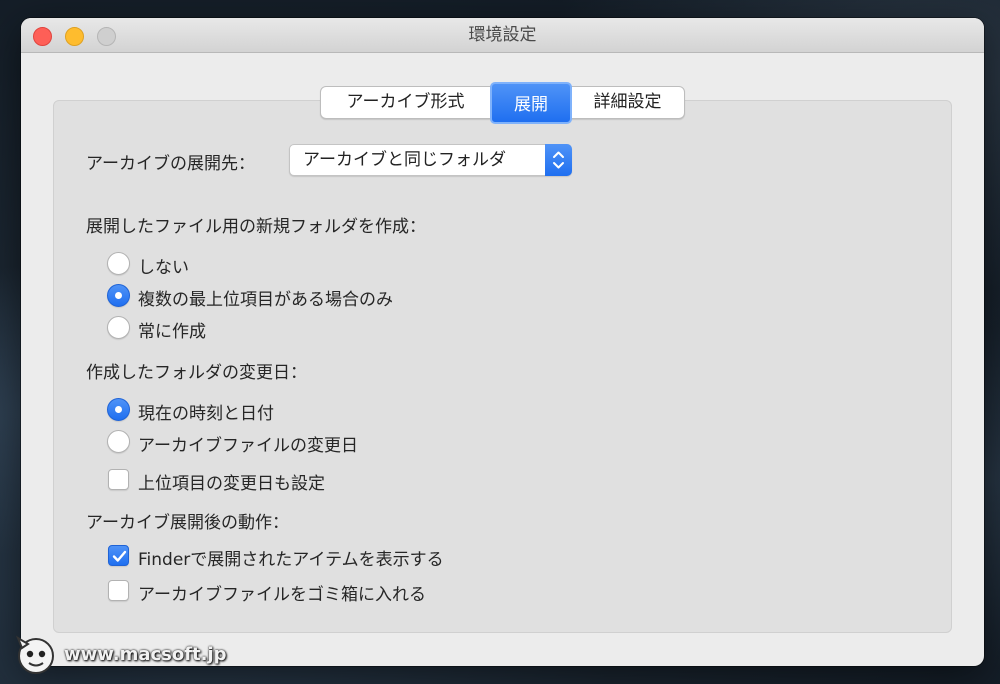 This screenshot has width=1000, height=684. What do you see at coordinates (118, 441) in the screenshot?
I see `radio-date-archive` at bounding box center [118, 441].